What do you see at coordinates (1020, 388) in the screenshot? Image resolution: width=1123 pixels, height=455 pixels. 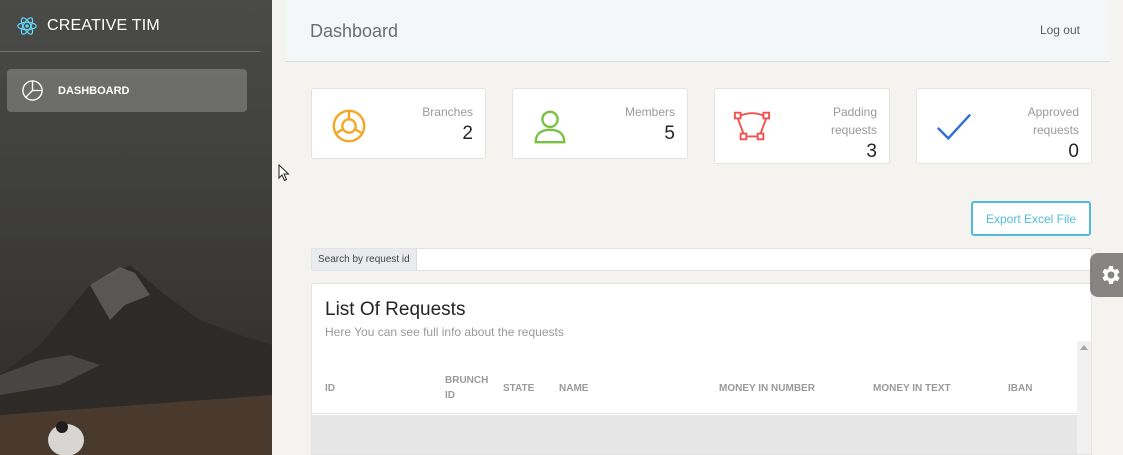 I see `column-header-iban: IBAN` at bounding box center [1020, 388].